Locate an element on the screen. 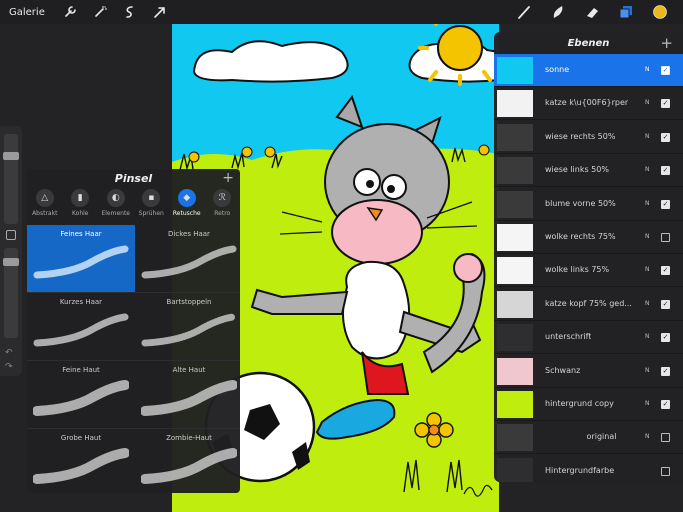 The height and width of the screenshot is (512, 683). layer-row: blume vorne 50% N ✓ is located at coordinates (588, 204).